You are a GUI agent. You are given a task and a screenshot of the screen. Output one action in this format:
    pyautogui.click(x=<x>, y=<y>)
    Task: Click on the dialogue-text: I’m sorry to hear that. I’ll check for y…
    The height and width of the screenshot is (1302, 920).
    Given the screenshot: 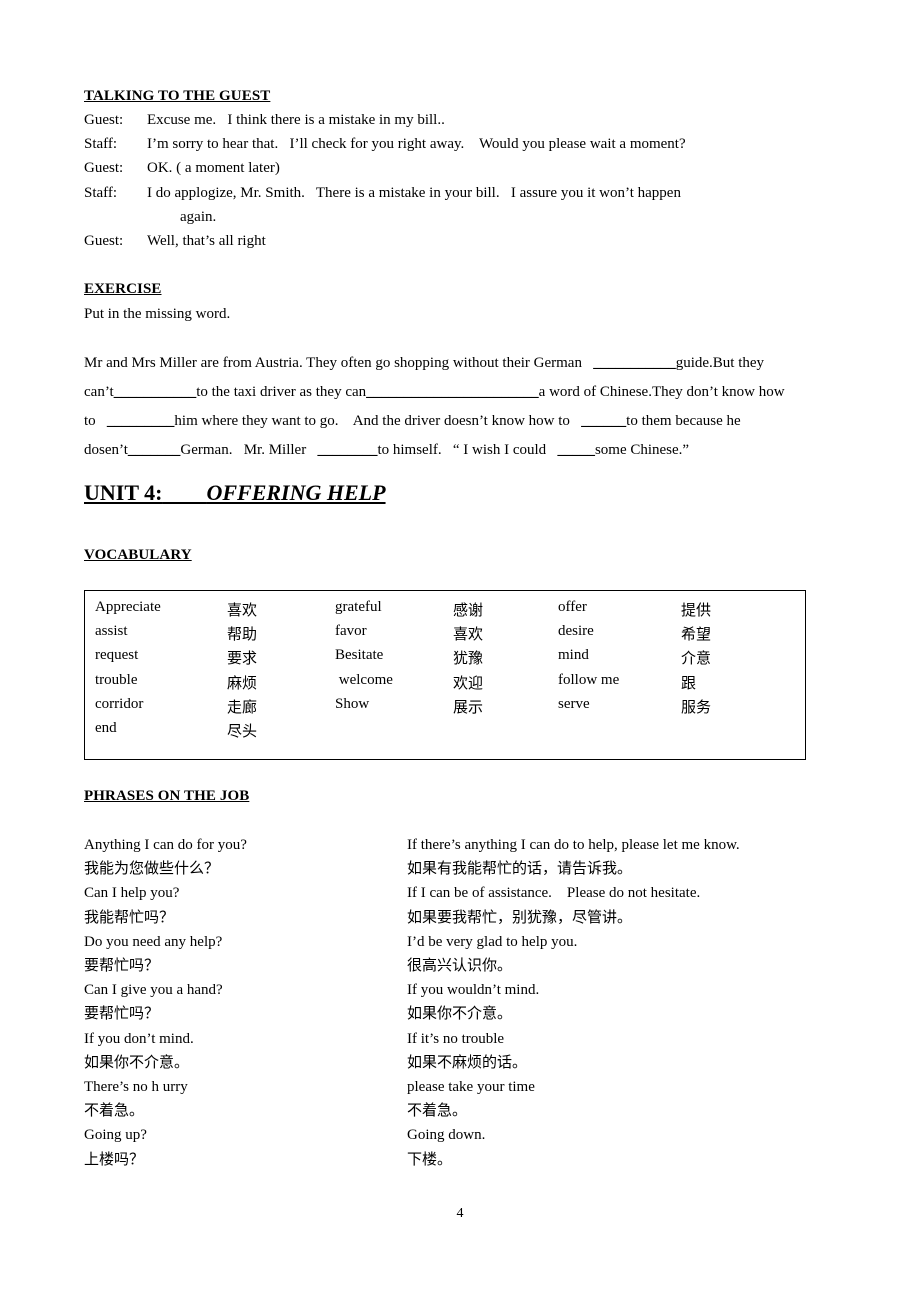 What is the action you would take?
    pyautogui.click(x=416, y=144)
    